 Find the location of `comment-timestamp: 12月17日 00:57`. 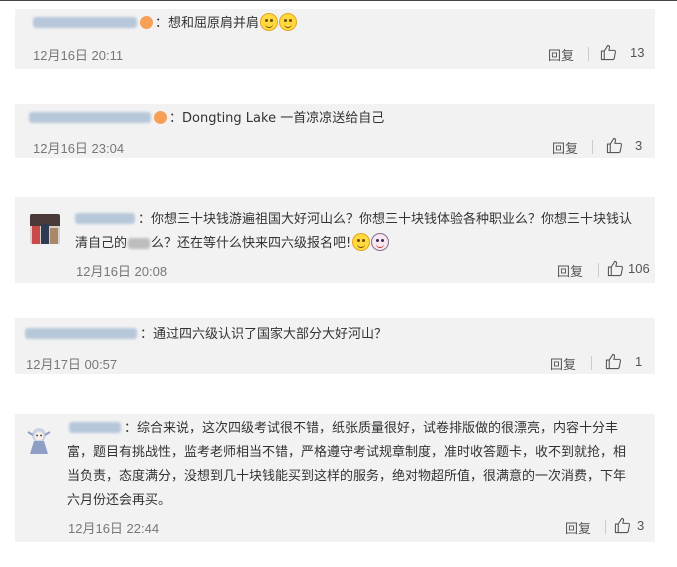

comment-timestamp: 12月17日 00:57 is located at coordinates (72, 364).